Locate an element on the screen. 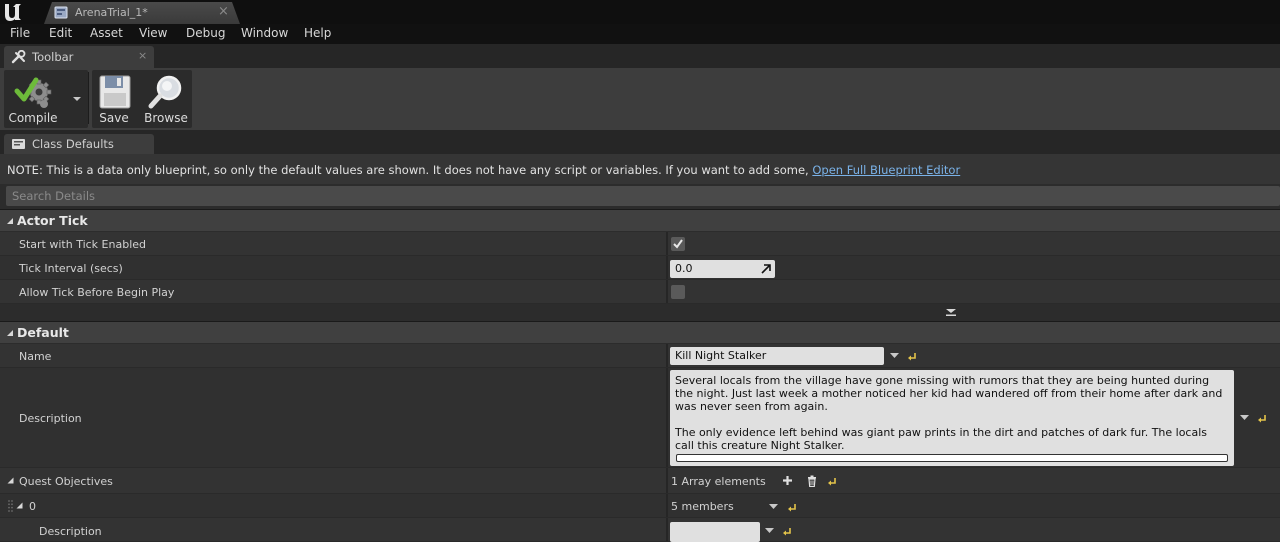  element-expand-arrow-icon is located at coordinates (19, 505).